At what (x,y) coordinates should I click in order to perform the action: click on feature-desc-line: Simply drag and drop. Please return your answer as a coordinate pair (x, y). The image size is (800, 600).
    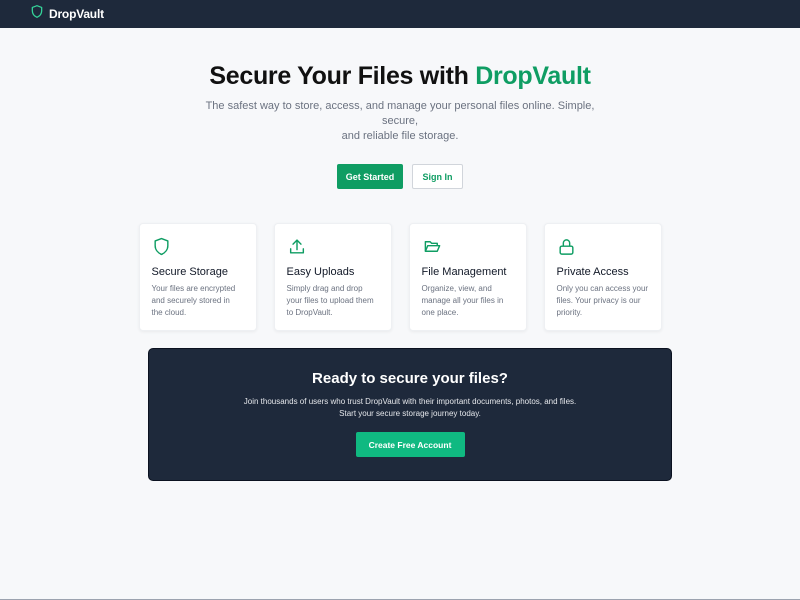
    Looking at the image, I should click on (324, 288).